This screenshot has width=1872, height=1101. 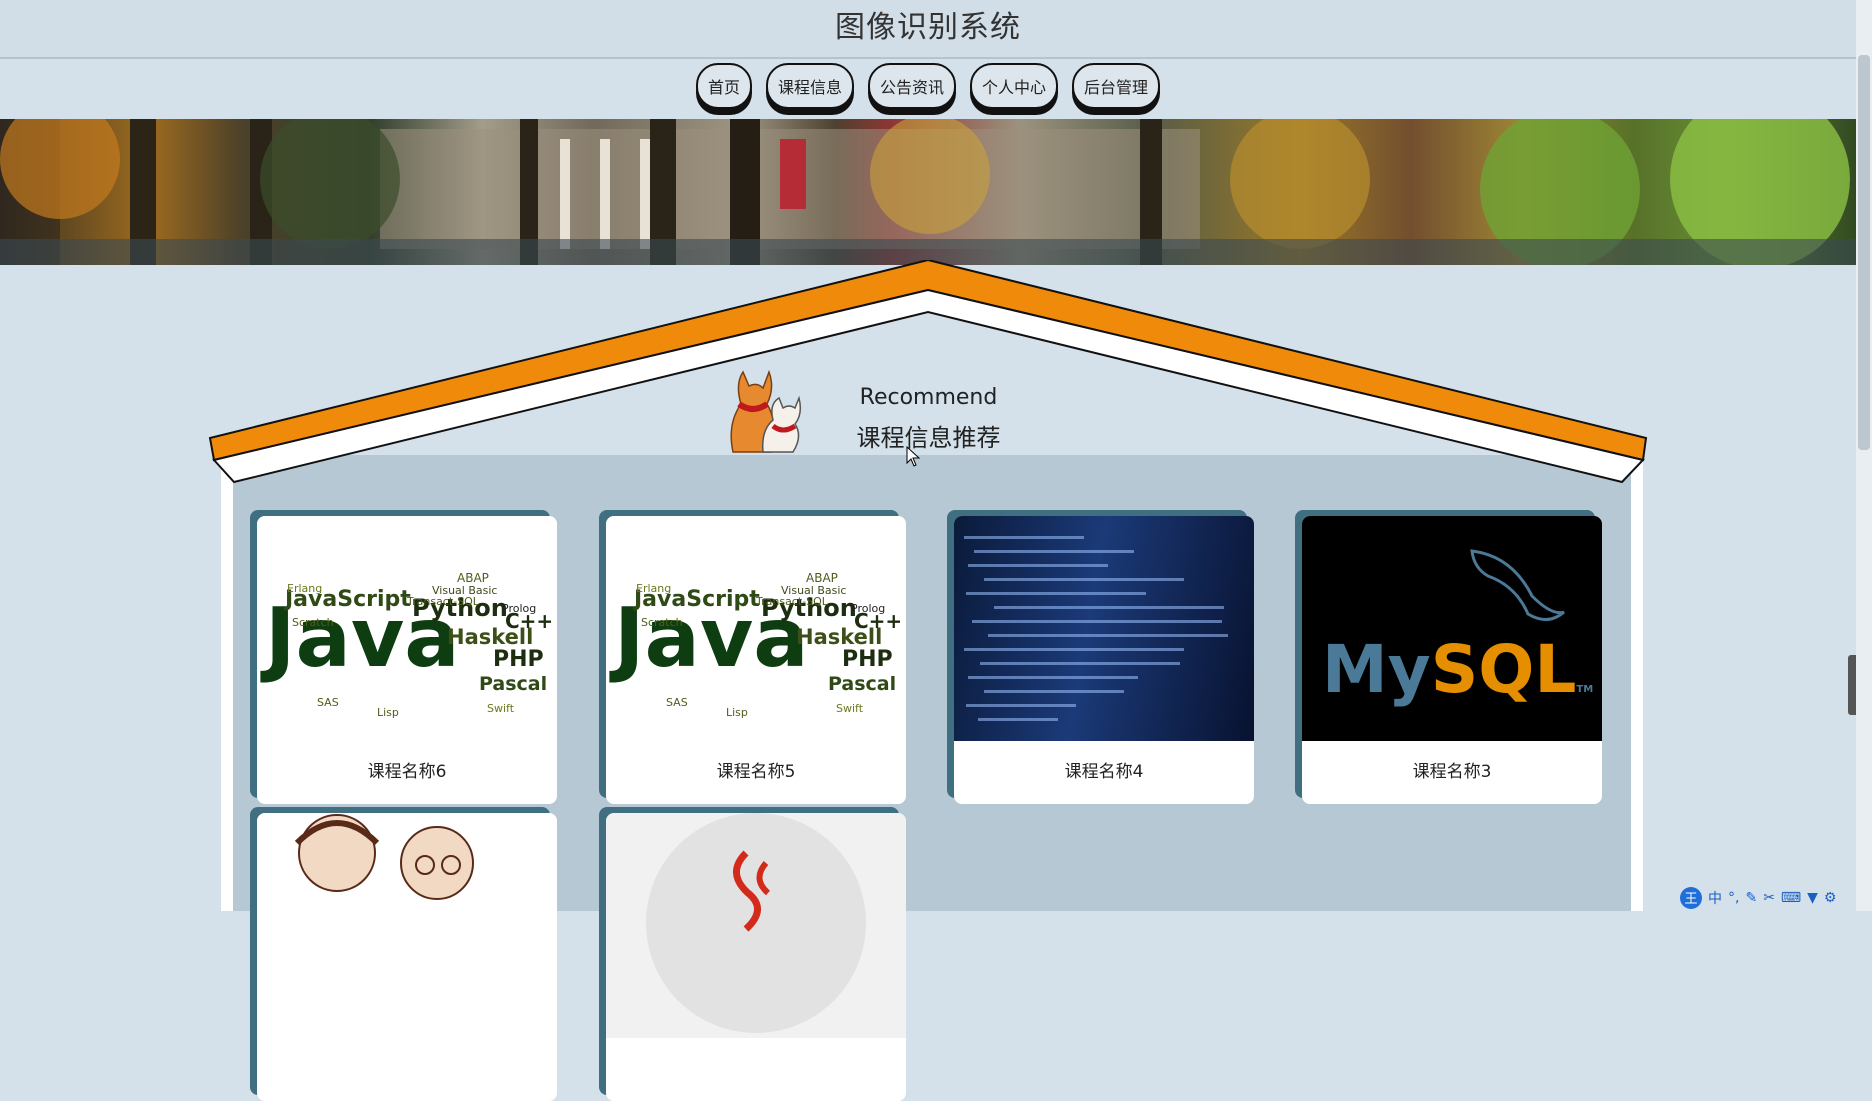 What do you see at coordinates (1452, 772) in the screenshot?
I see `course-name: 课程名称3` at bounding box center [1452, 772].